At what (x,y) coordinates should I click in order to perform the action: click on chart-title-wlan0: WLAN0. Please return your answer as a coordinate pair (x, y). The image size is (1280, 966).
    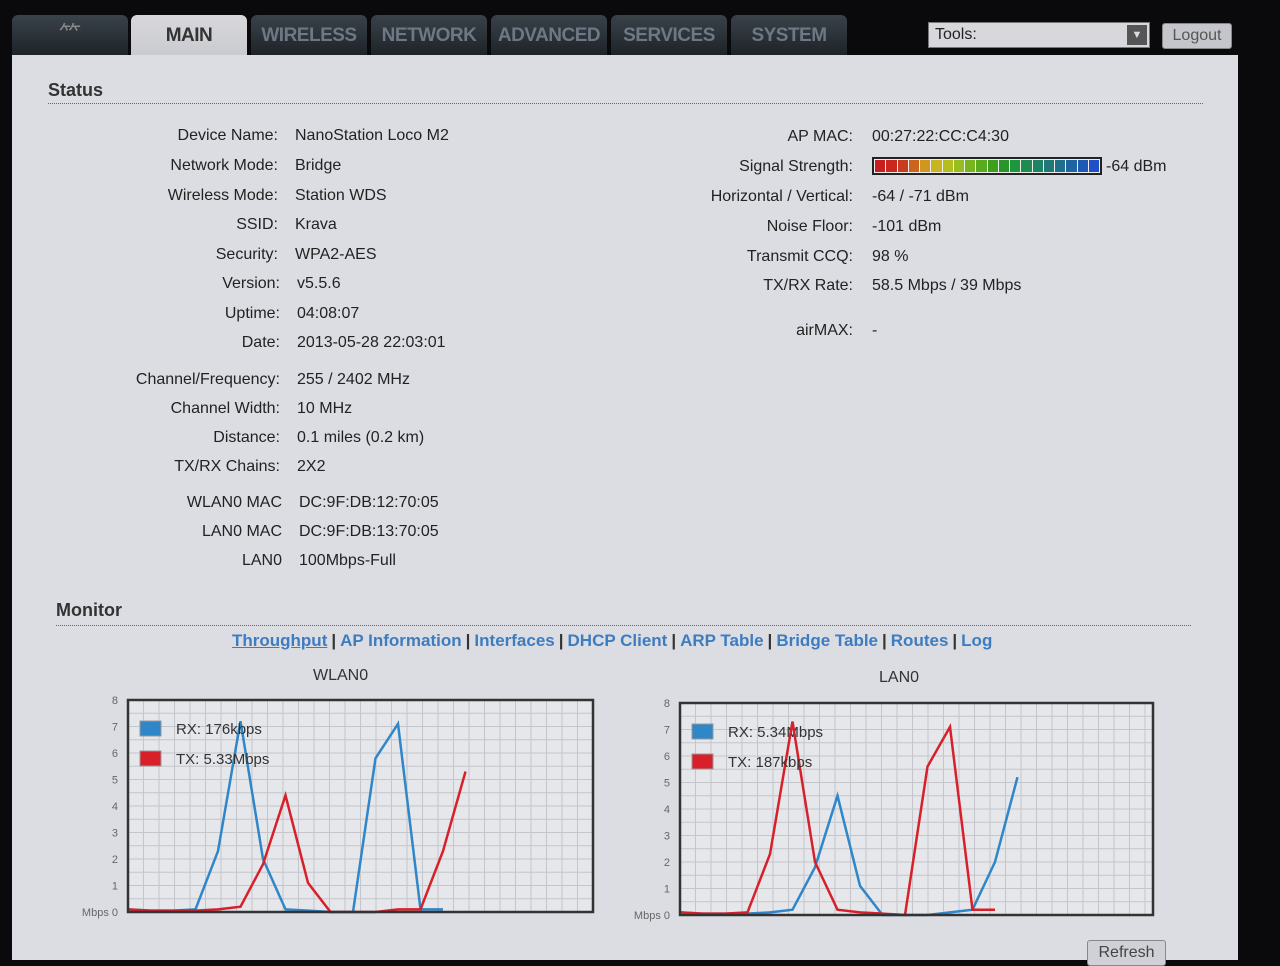
    Looking at the image, I should click on (341, 675).